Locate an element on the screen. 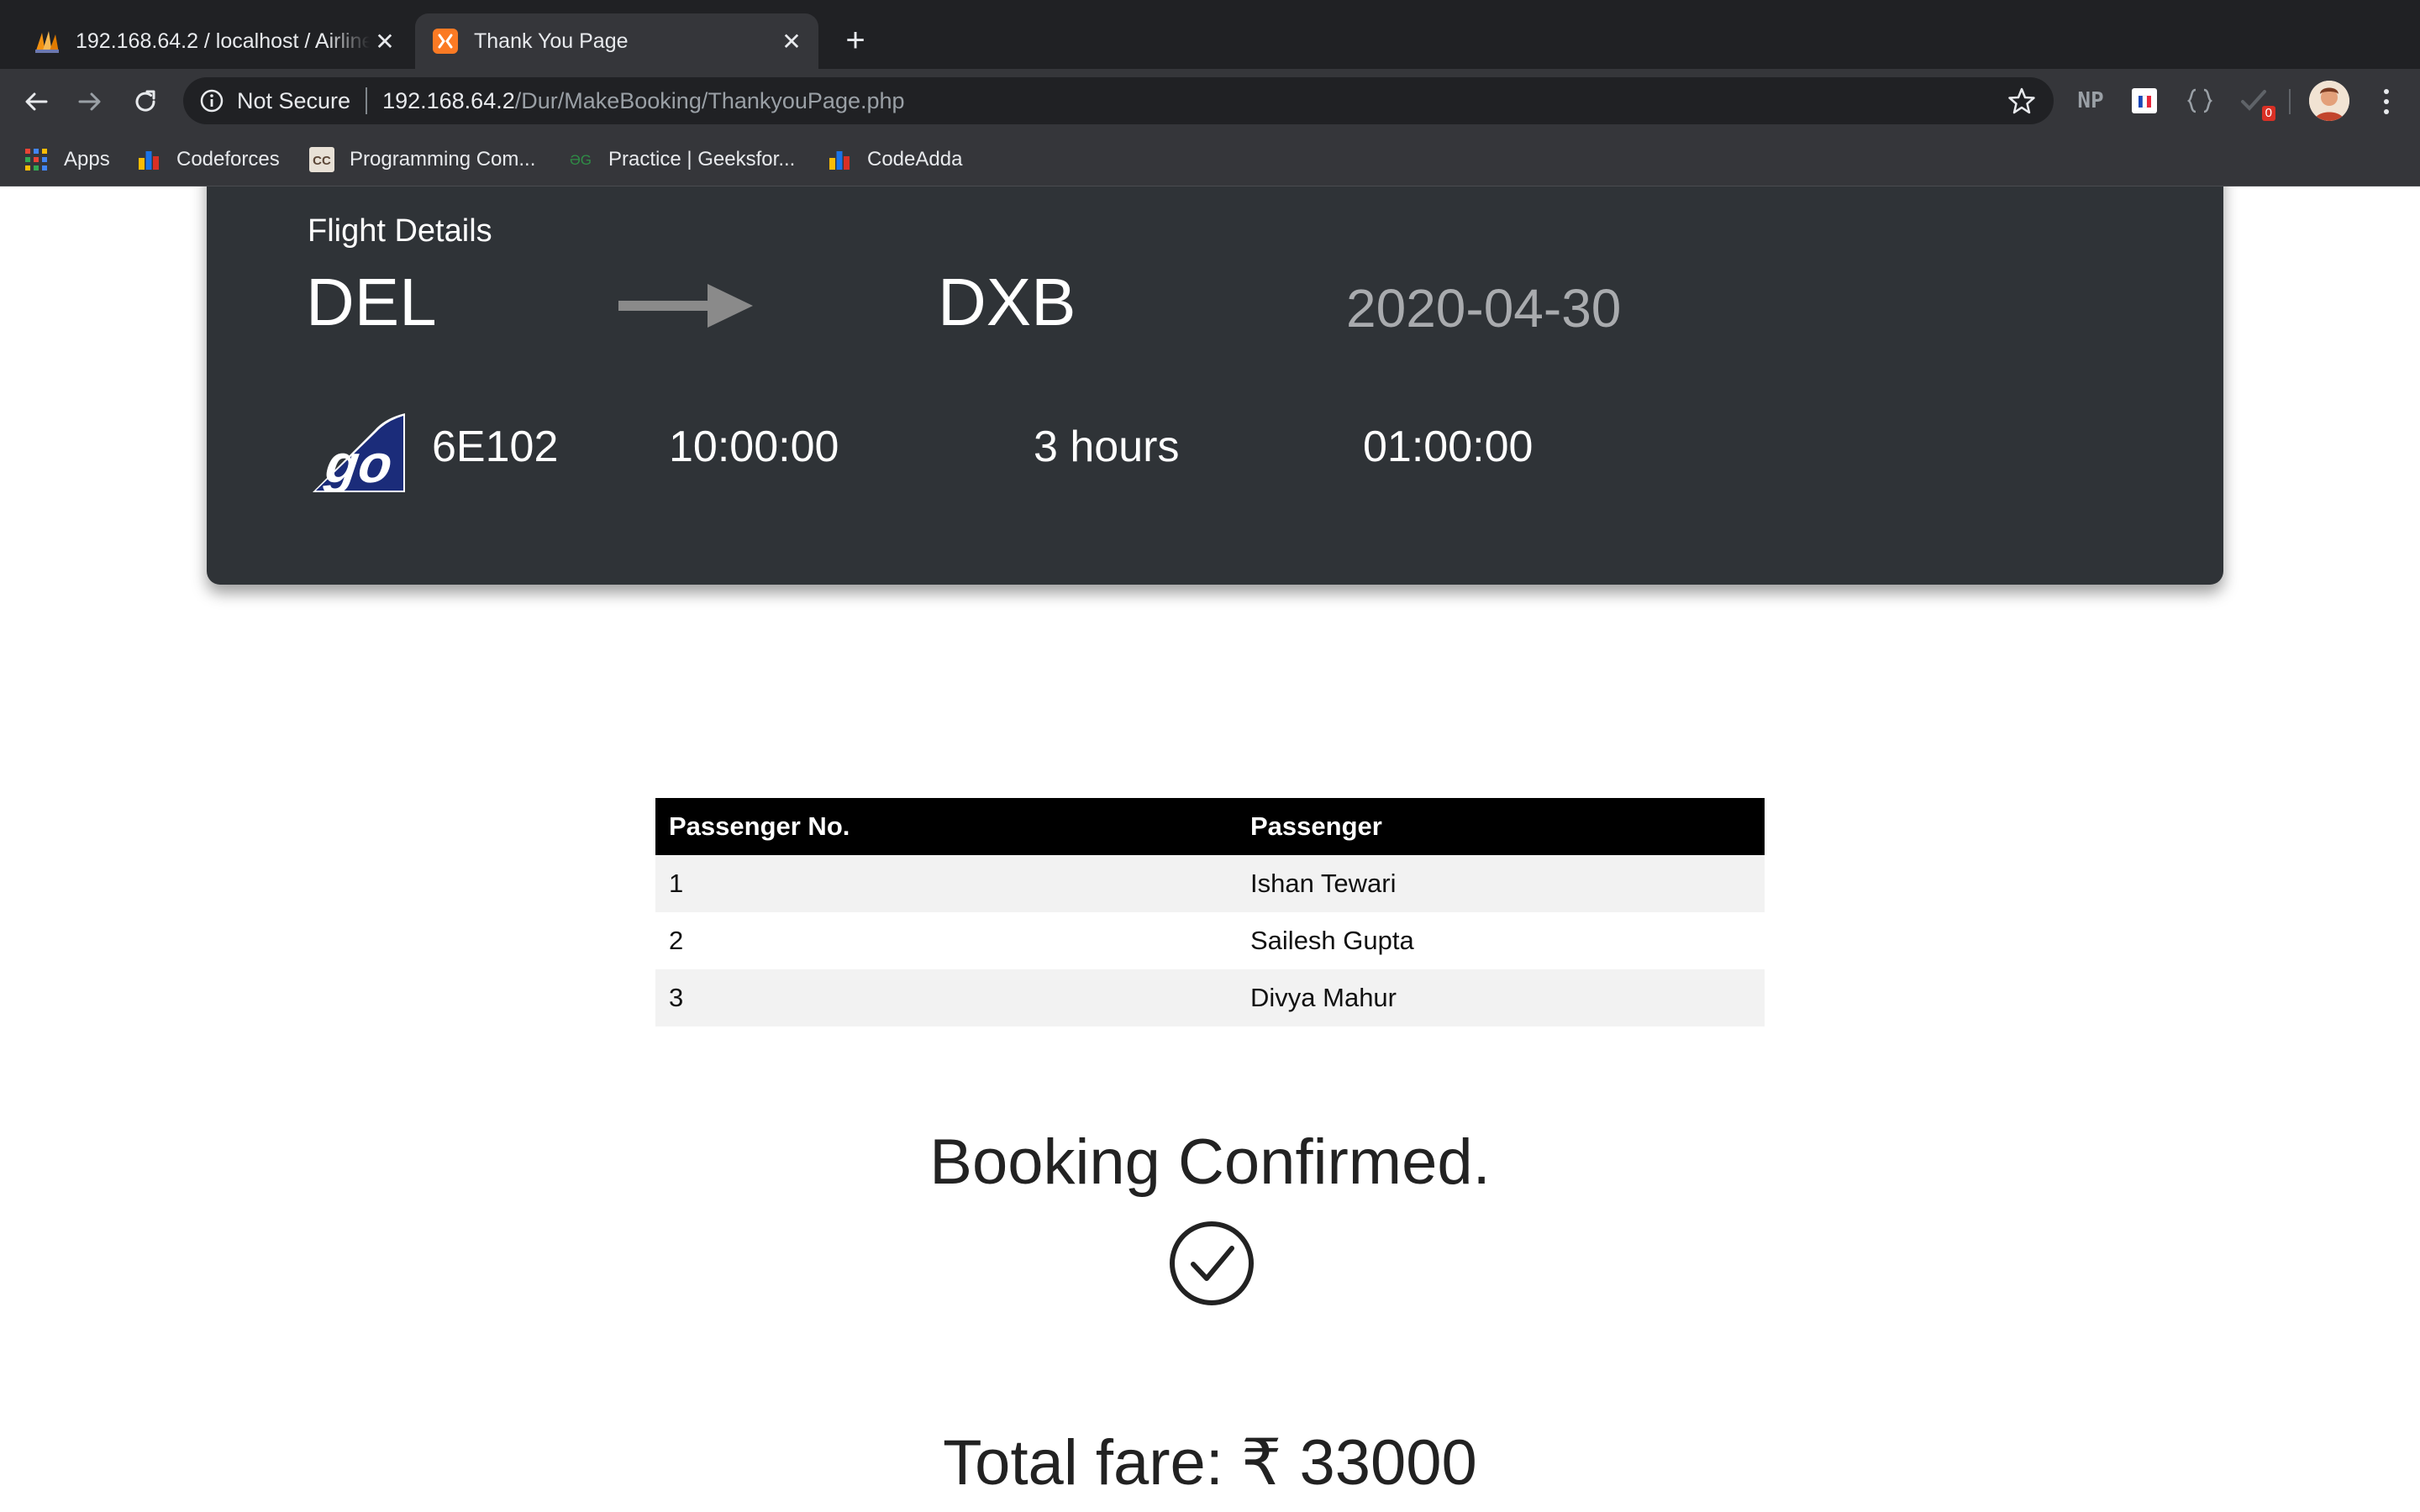  flight-number: 6E102 is located at coordinates (496, 447).